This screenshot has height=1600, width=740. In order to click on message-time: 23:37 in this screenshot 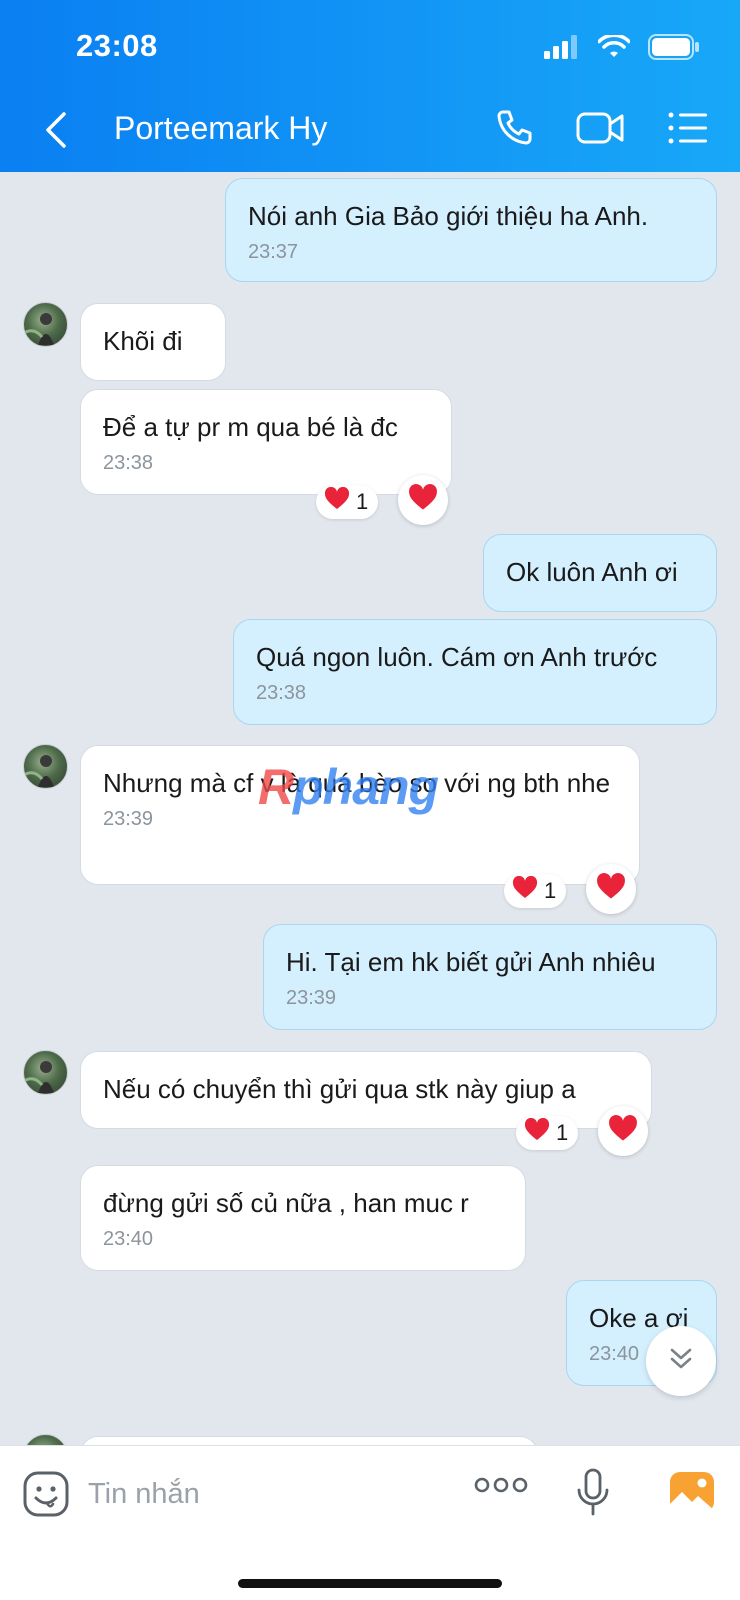, I will do `click(273, 252)`.